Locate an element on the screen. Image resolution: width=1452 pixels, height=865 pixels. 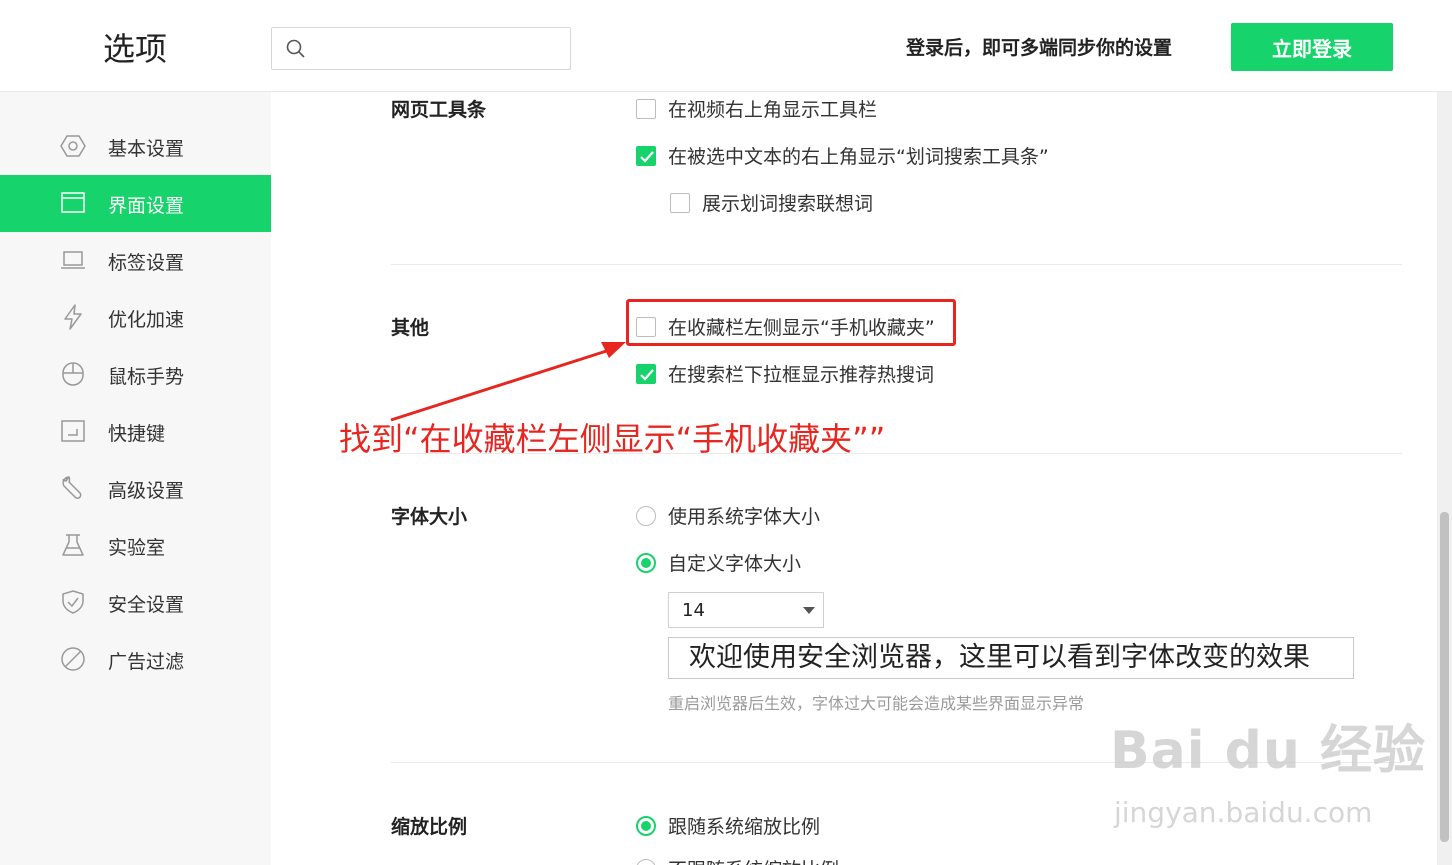
option-custom-font-size: 自定义字体大小 is located at coordinates (718, 562).